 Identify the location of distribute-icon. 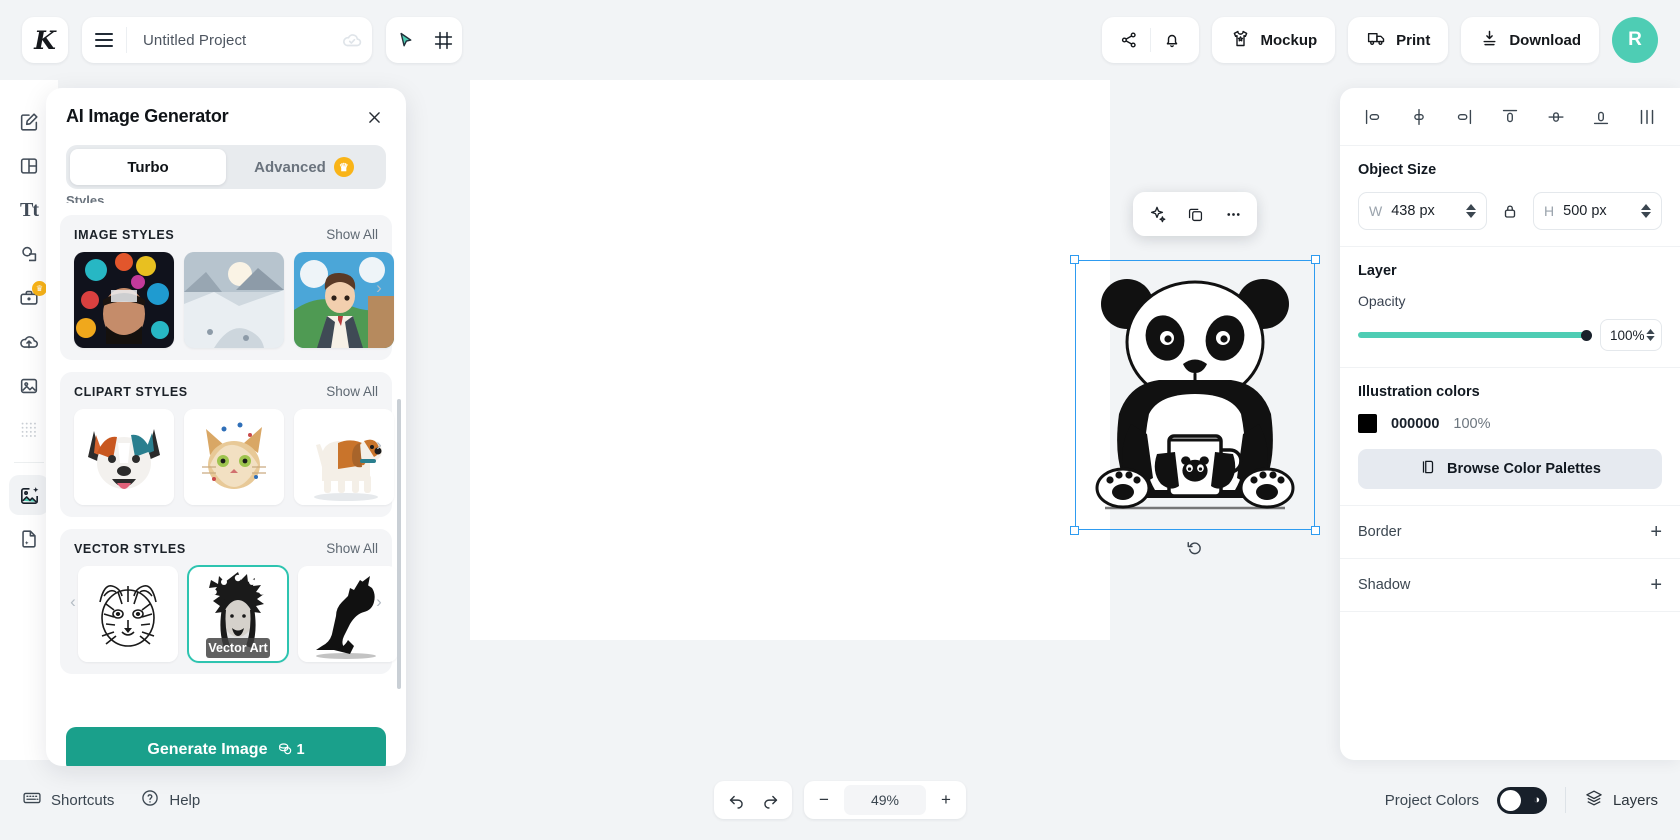
(1647, 117).